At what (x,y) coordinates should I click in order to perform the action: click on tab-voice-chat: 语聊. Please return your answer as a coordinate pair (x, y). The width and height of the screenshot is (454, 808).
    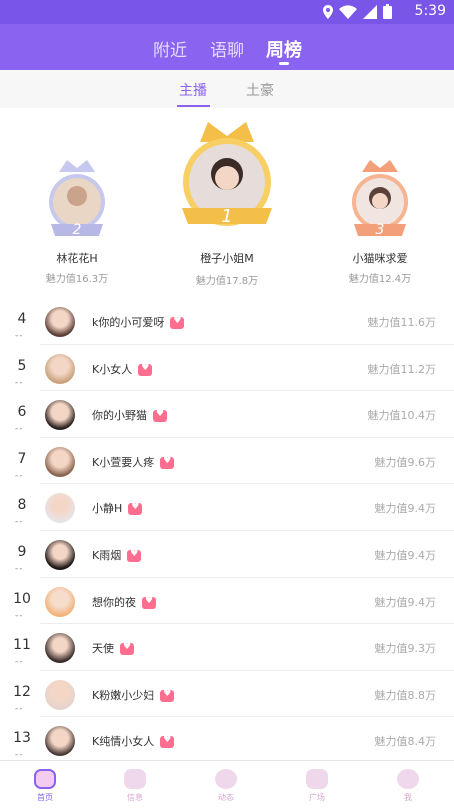
    Looking at the image, I should click on (227, 48).